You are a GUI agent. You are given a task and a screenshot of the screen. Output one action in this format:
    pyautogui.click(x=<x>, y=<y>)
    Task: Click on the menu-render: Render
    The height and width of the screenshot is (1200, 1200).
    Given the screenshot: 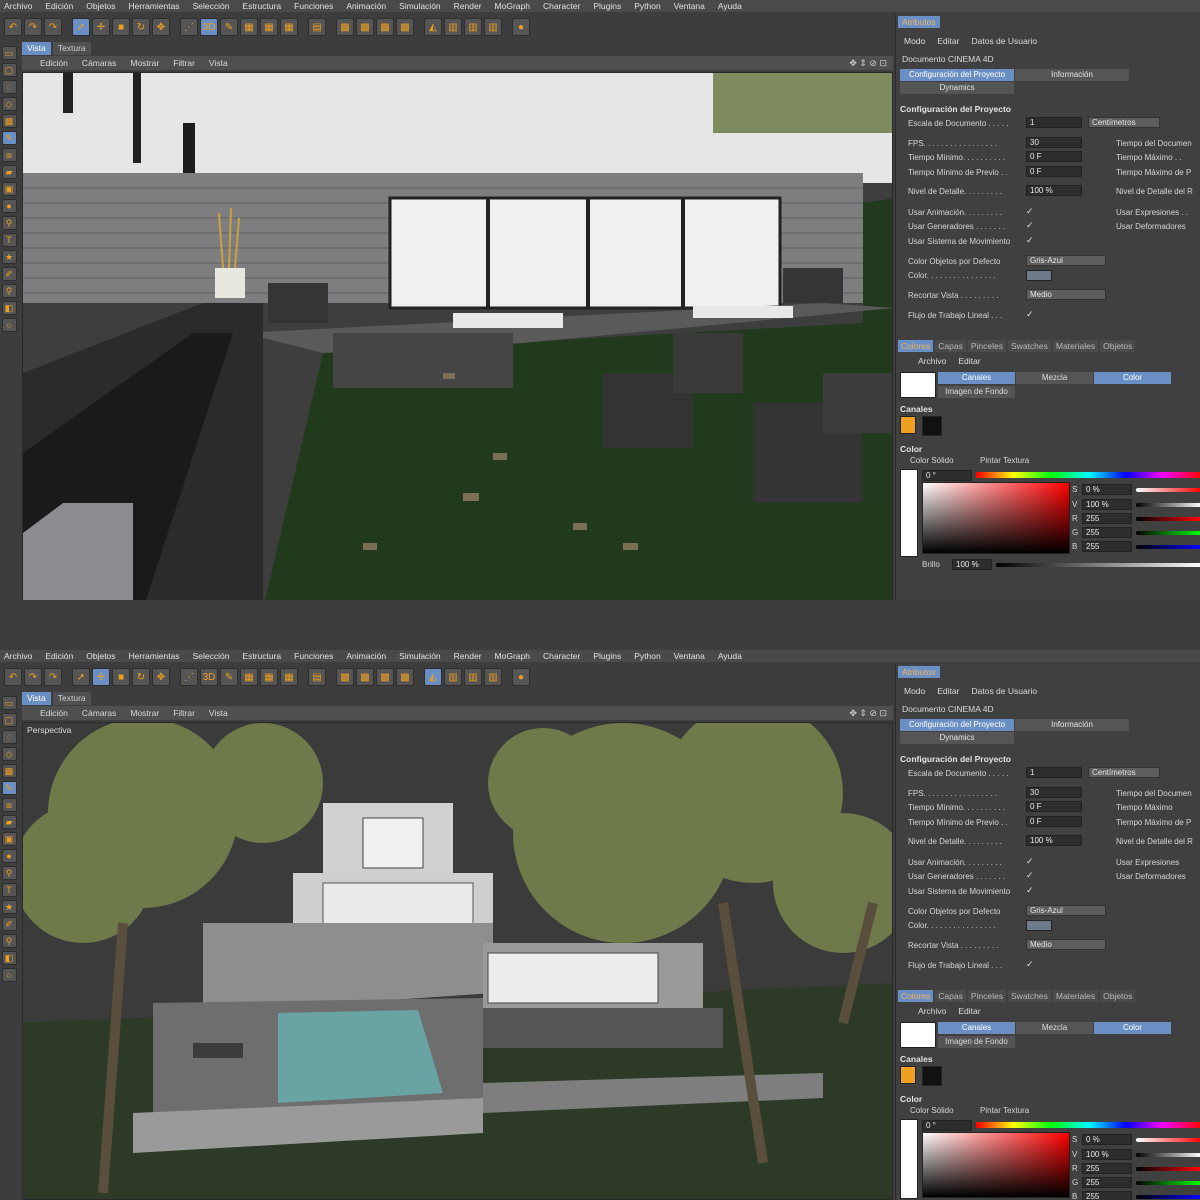 What is the action you would take?
    pyautogui.click(x=468, y=6)
    